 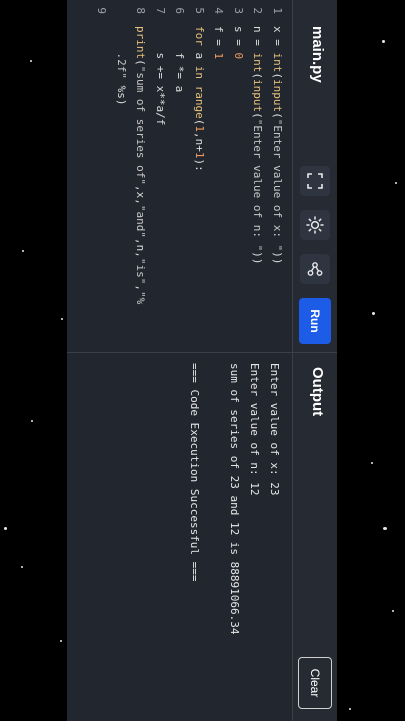 I want to click on output-title: Output, so click(x=317, y=392).